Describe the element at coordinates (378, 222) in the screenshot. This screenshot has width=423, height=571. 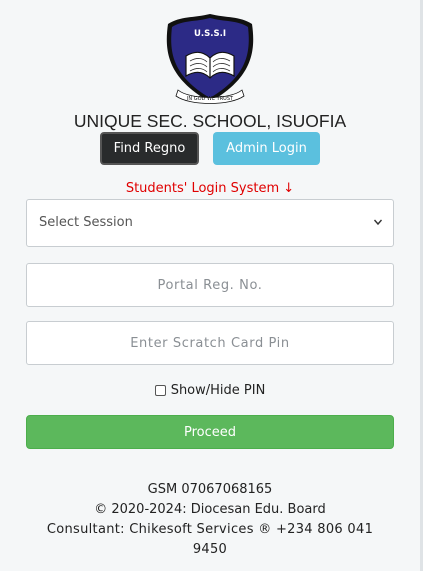
I see `chevron-down-icon` at that location.